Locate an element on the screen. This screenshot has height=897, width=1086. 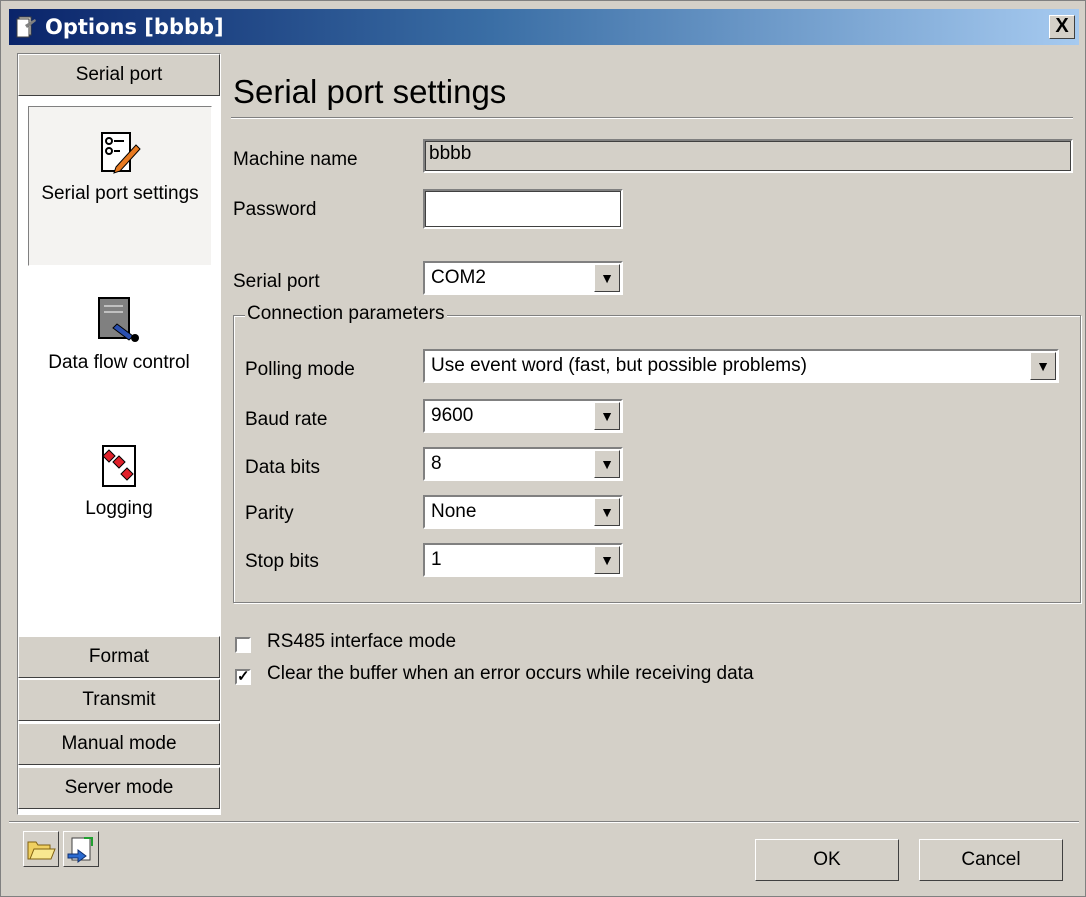
checkmark-icon: ✓ is located at coordinates (243, 676).